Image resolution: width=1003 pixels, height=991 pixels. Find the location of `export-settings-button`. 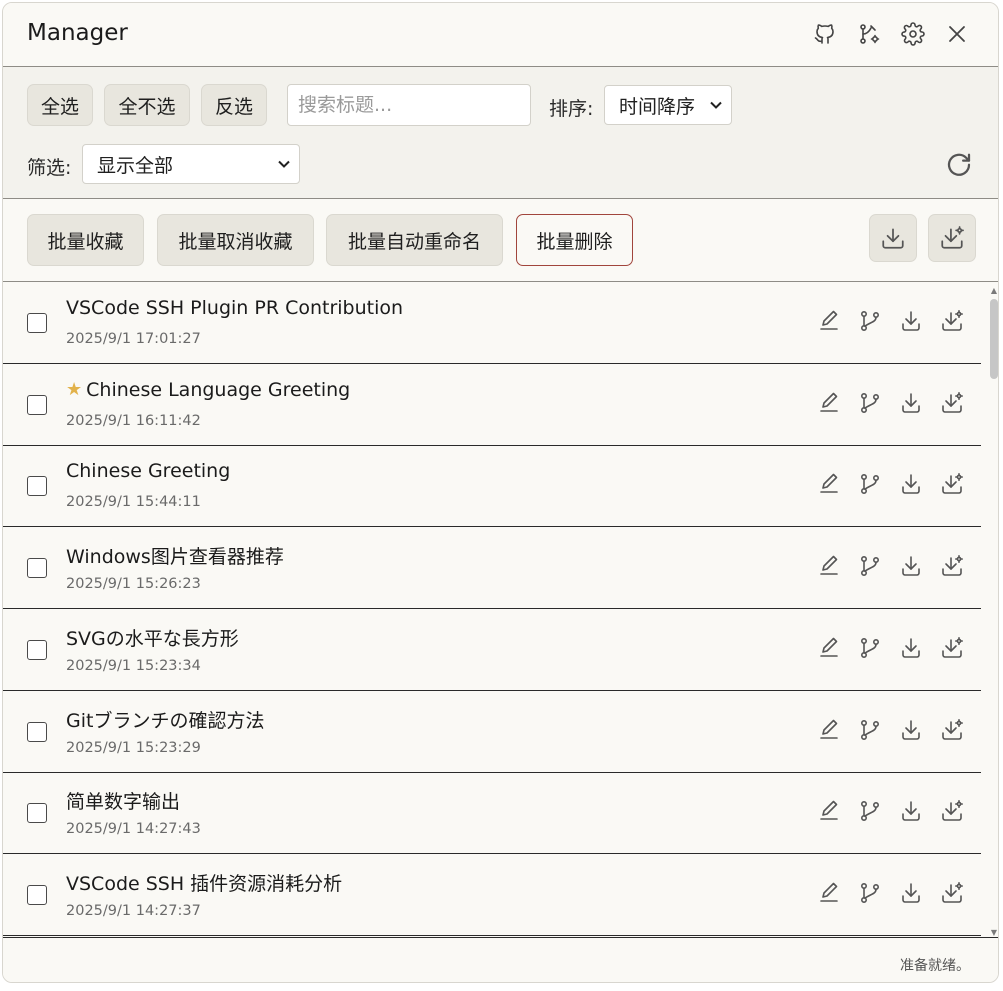

export-settings-button is located at coordinates (952, 238).